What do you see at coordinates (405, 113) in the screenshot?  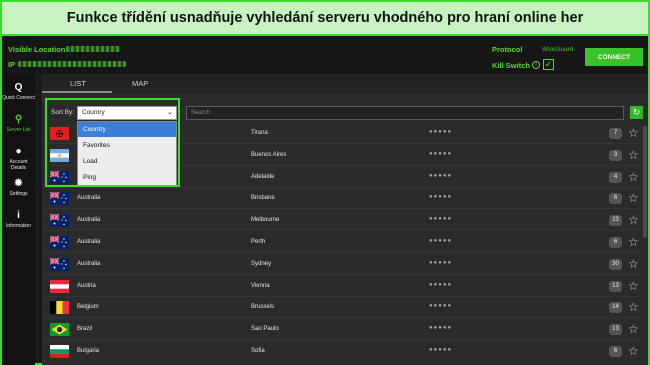 I see `search-input: Search` at bounding box center [405, 113].